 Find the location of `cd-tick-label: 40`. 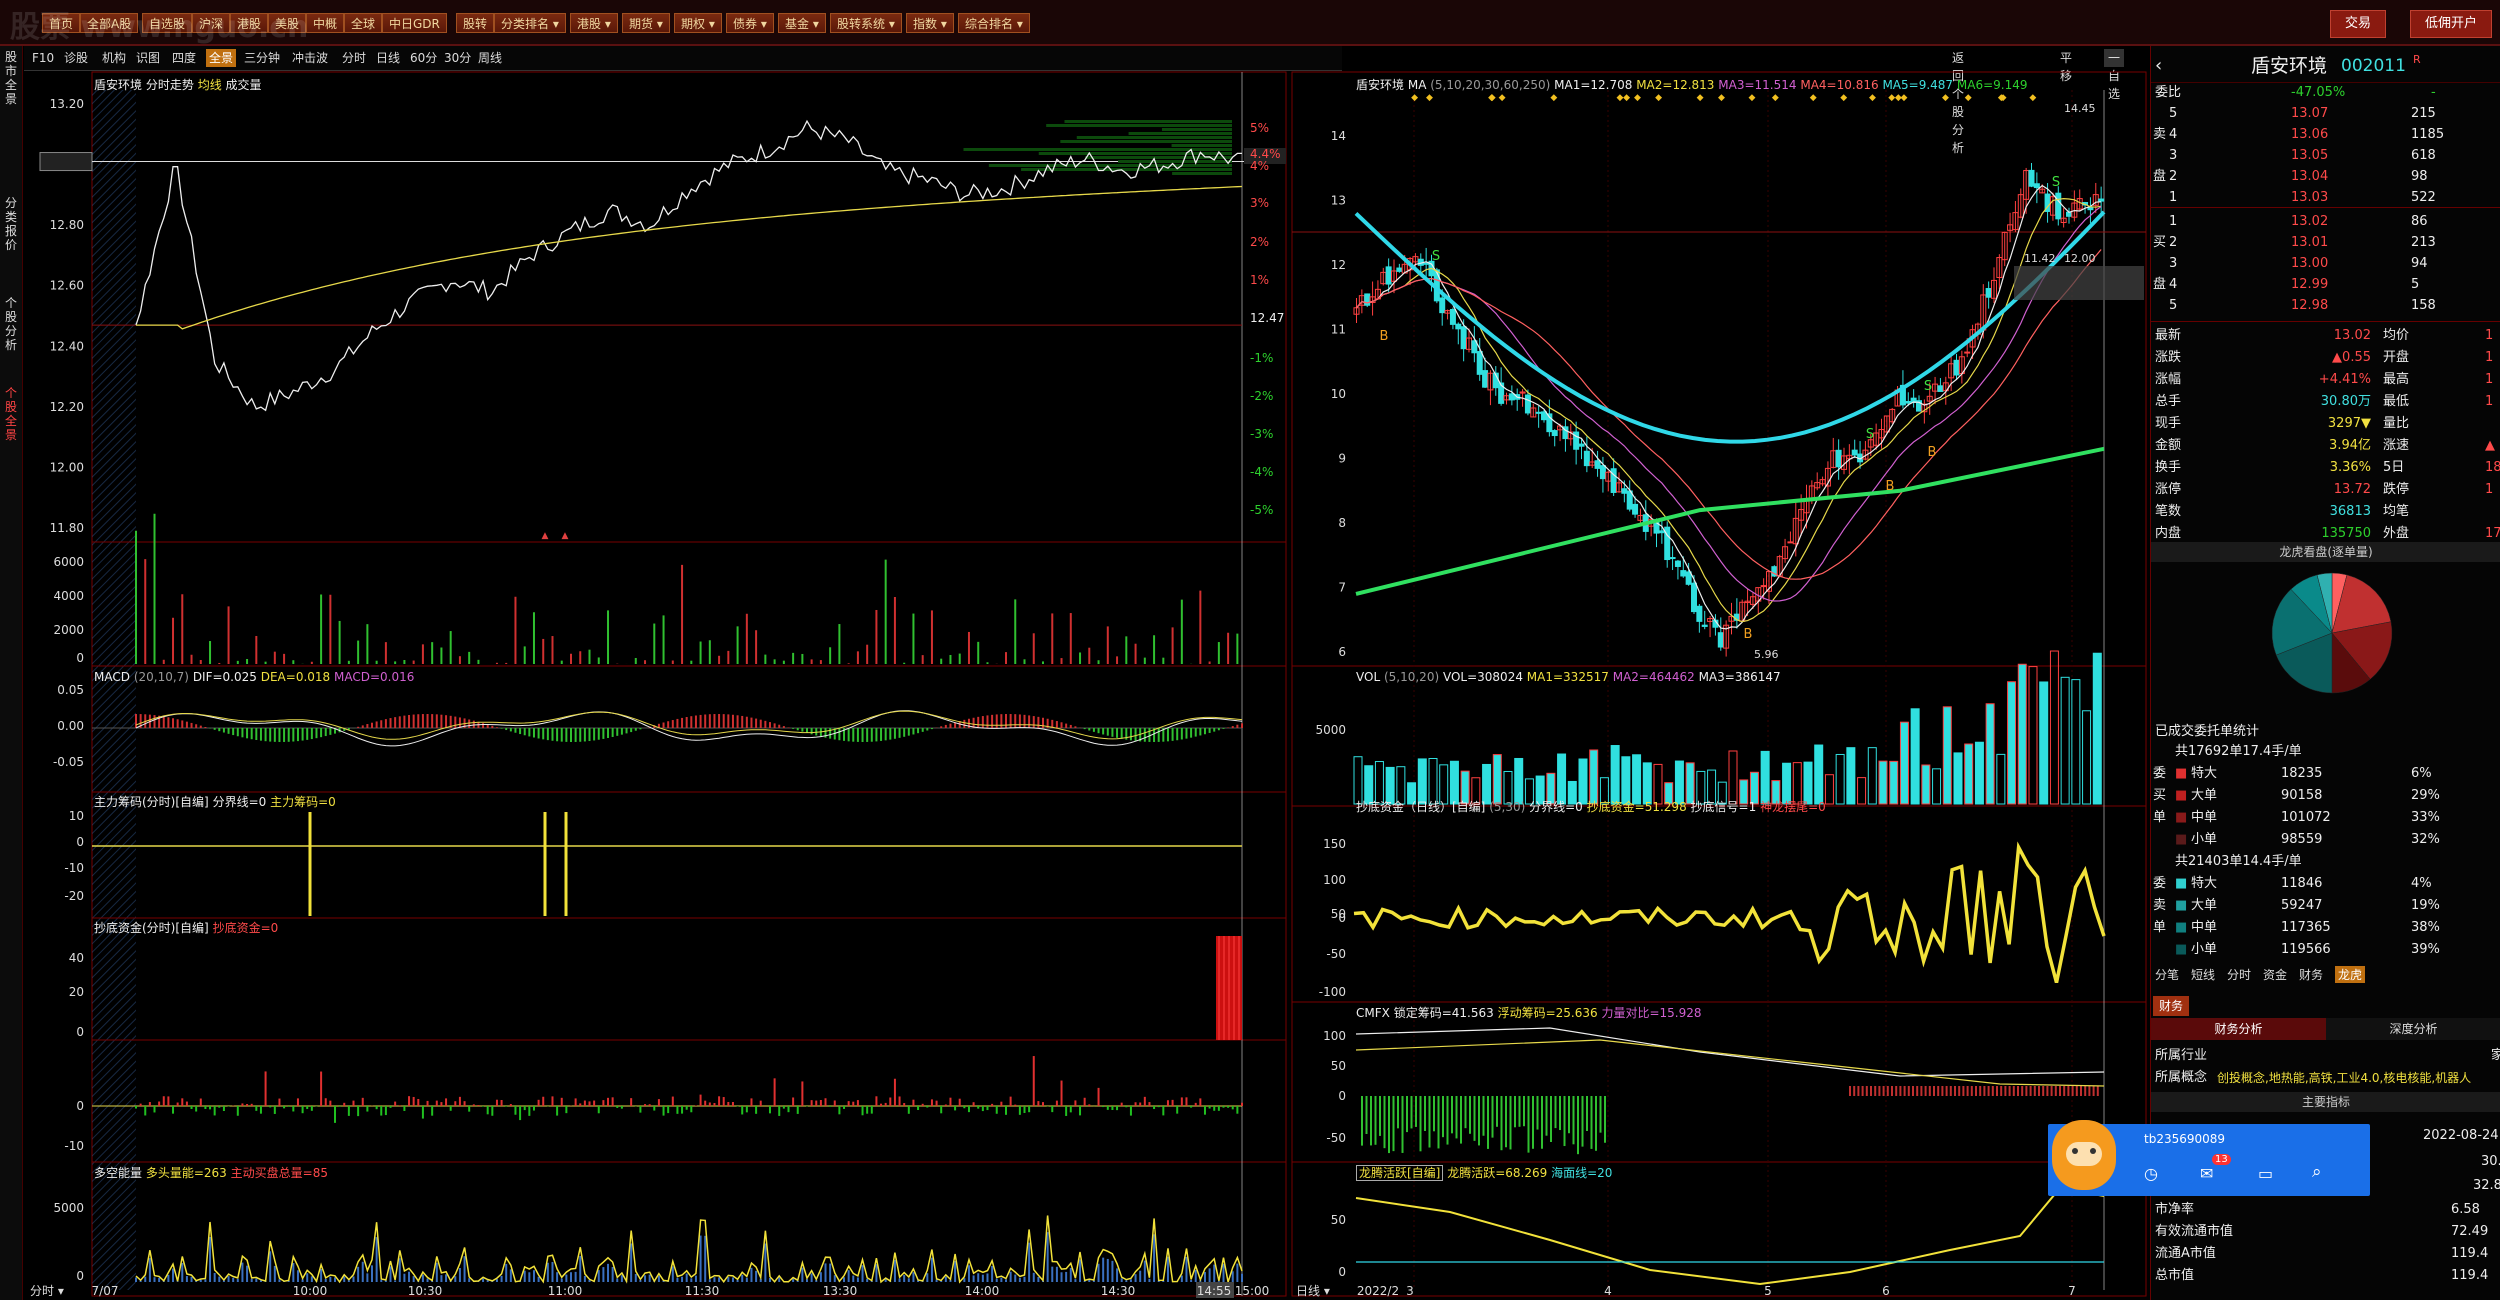

cd-tick-label: 40 is located at coordinates (76, 958).